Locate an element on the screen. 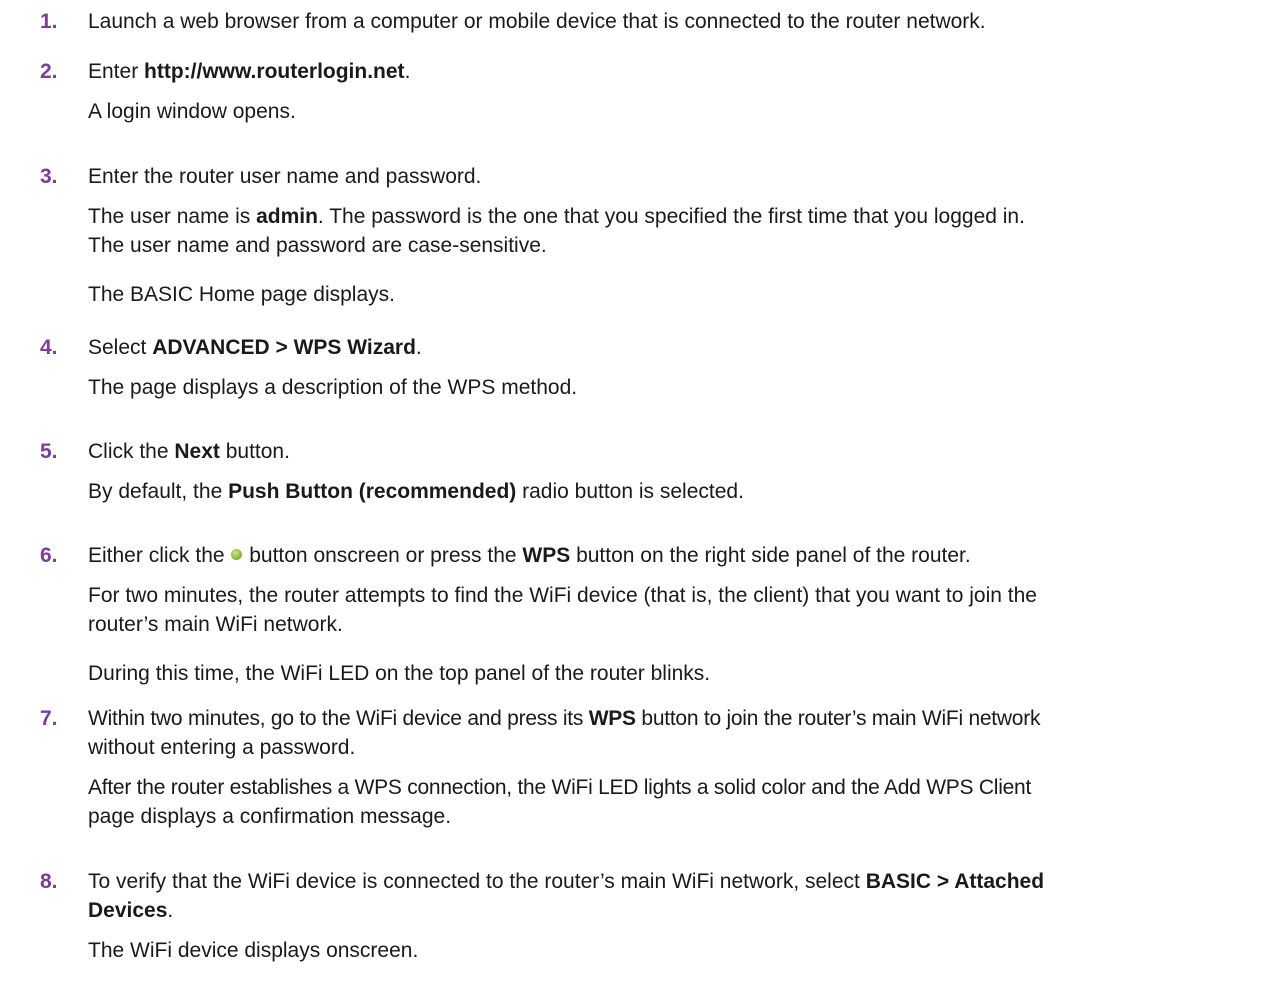  step-number: 7. is located at coordinates (49, 718).